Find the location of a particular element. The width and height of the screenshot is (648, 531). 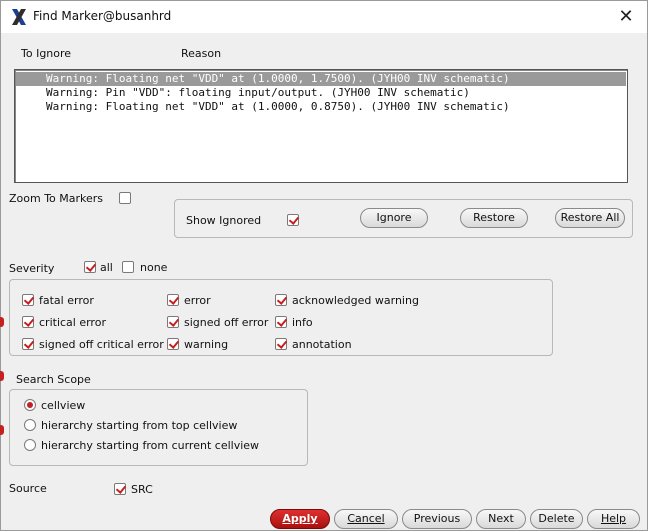

signed-off-error-label: signed off error is located at coordinates (226, 322).